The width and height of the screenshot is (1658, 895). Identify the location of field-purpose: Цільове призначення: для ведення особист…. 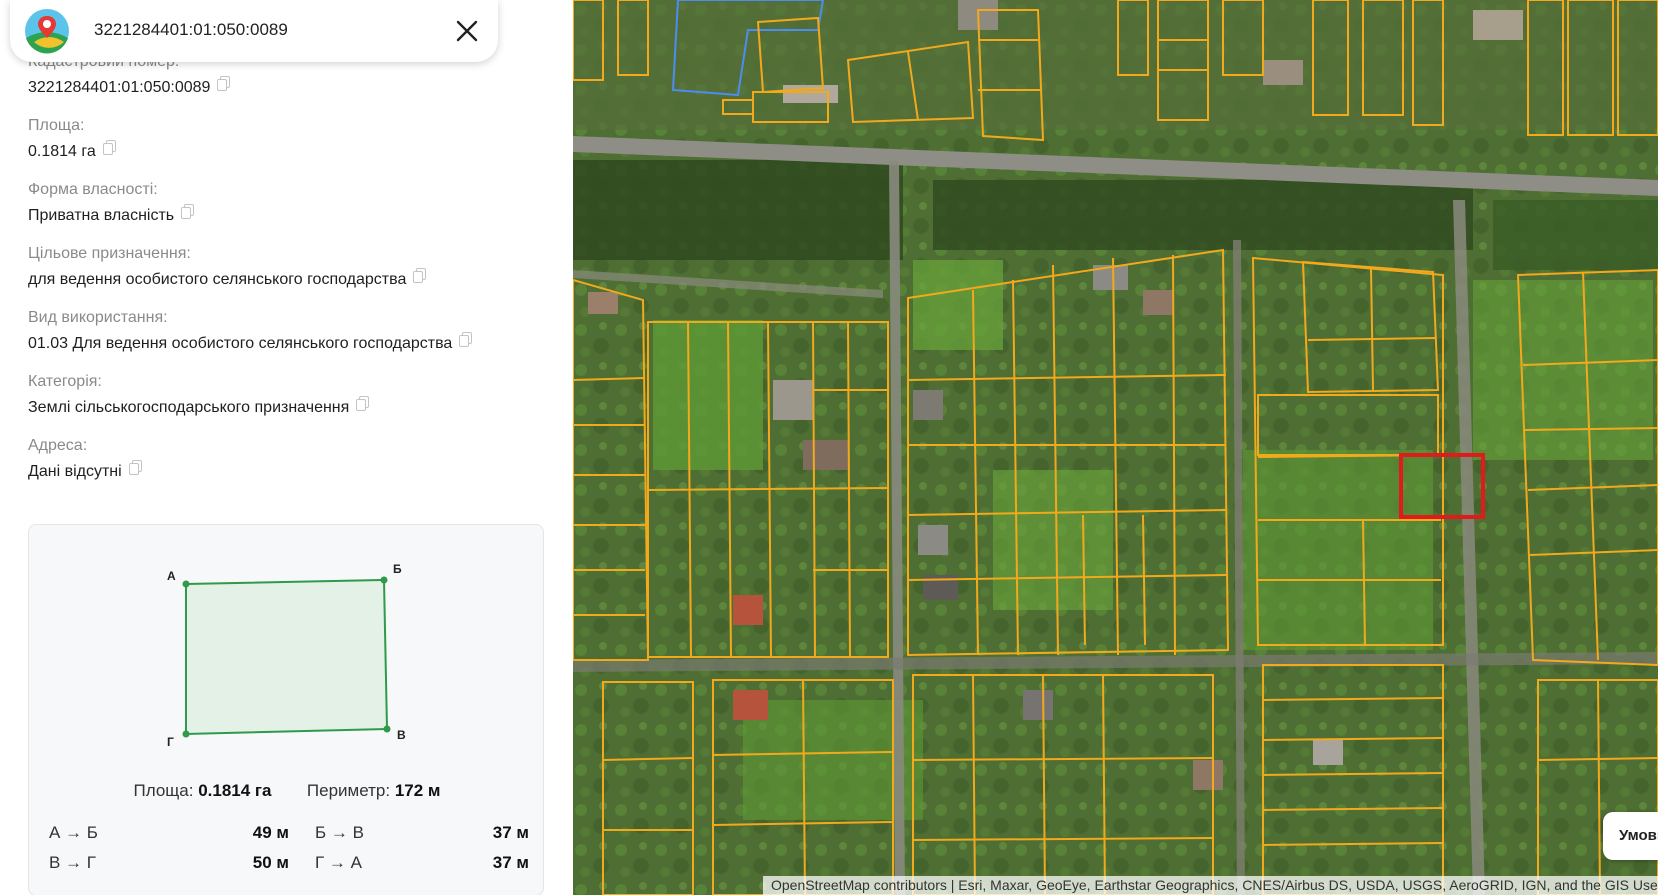
(288, 267).